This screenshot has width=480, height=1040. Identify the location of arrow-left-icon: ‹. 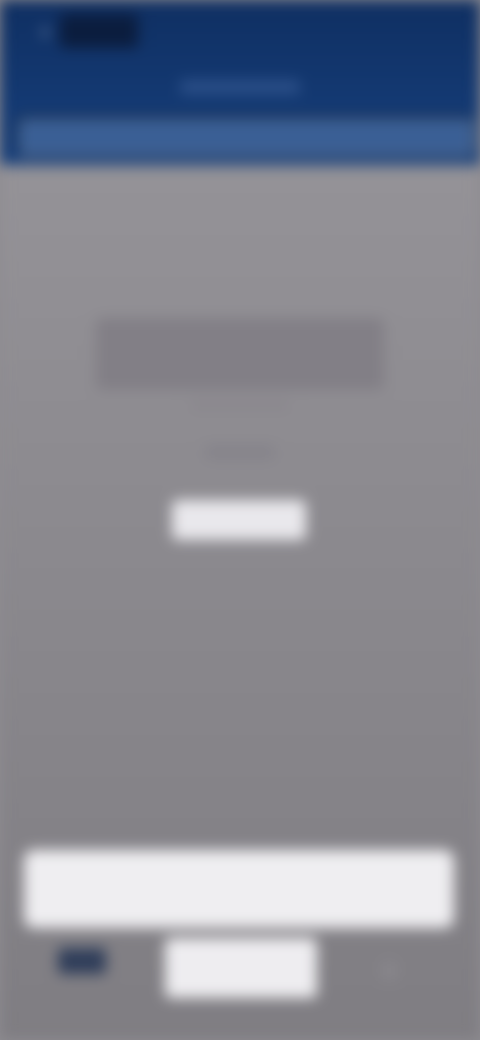
(45, 31).